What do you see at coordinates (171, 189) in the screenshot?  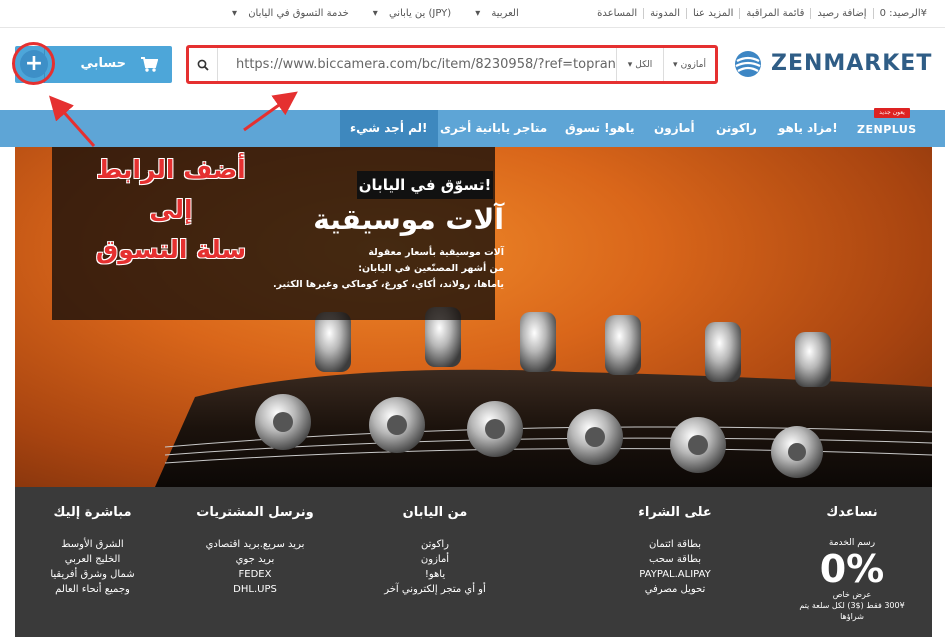 I see `annotation-line: أضف الرابط إلى` at bounding box center [171, 189].